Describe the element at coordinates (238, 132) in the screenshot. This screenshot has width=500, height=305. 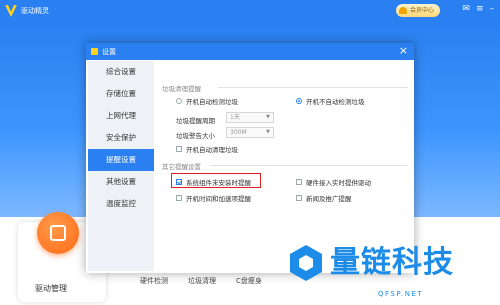
I see `size-value: 300M` at that location.